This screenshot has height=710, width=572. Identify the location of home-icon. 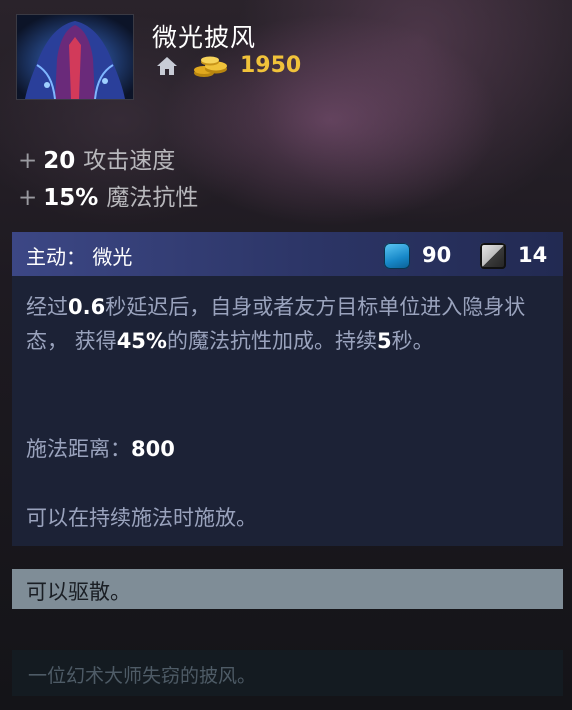
(167, 66).